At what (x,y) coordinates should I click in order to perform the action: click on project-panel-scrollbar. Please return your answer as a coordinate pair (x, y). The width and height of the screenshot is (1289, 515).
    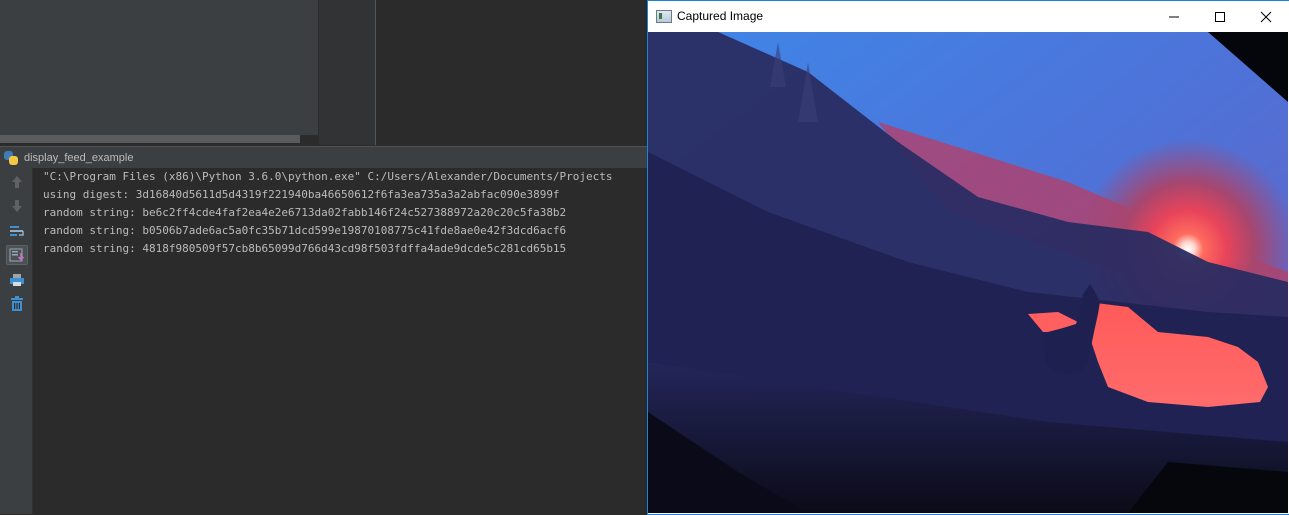
    Looking at the image, I should click on (150, 139).